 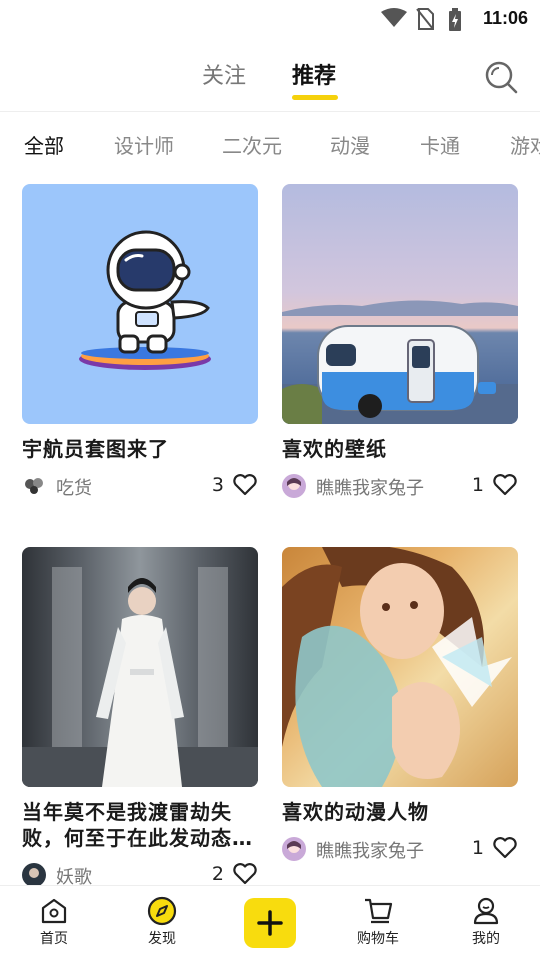 I want to click on like-count: 2, so click(x=217, y=874).